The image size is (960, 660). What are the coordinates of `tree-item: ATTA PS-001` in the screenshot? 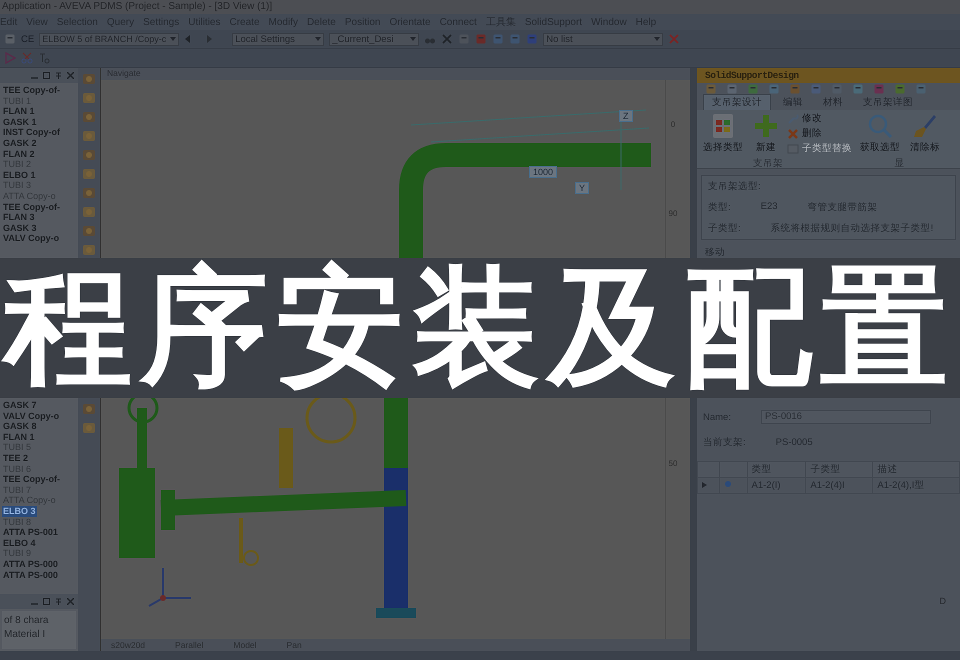 It's located at (30, 532).